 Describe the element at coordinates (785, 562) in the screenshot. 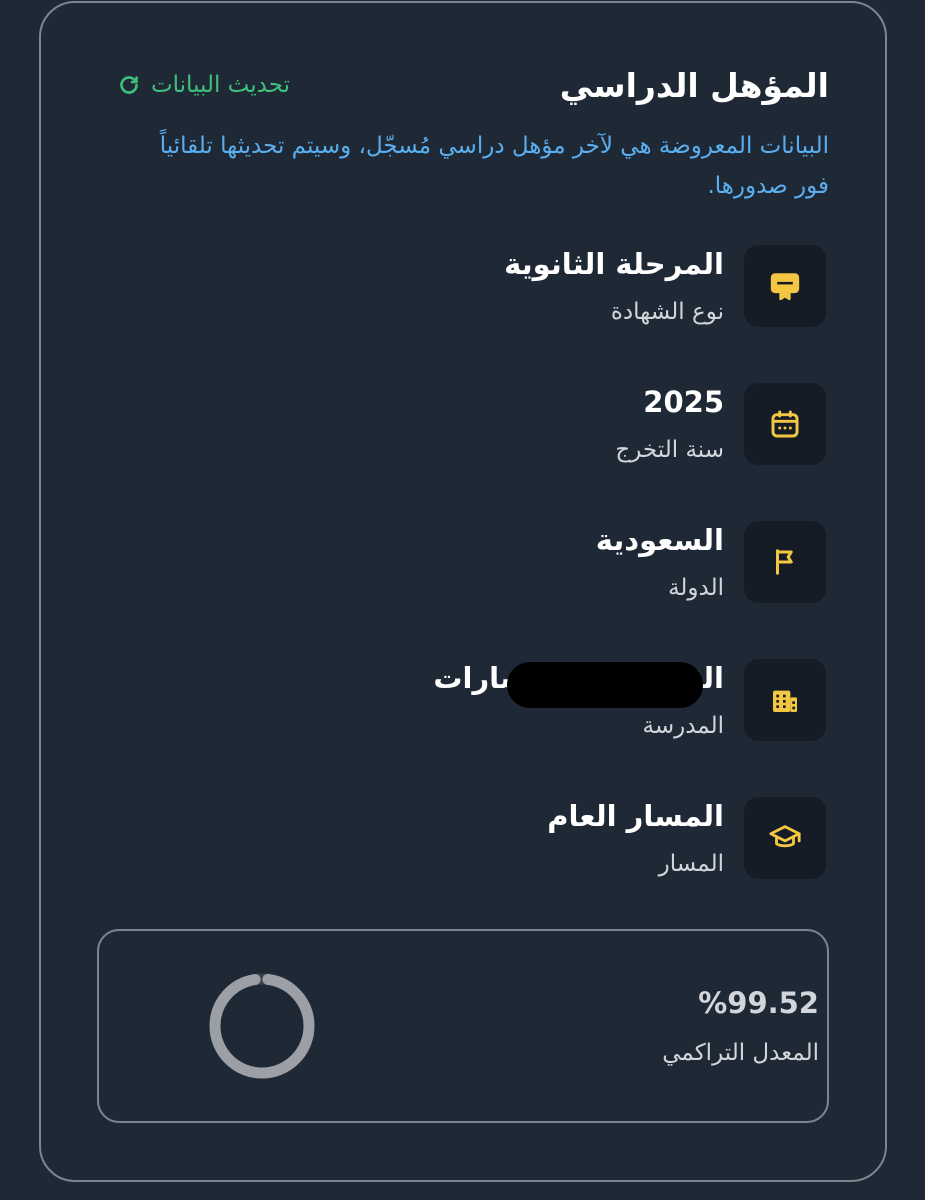

I see `flag-icon` at that location.